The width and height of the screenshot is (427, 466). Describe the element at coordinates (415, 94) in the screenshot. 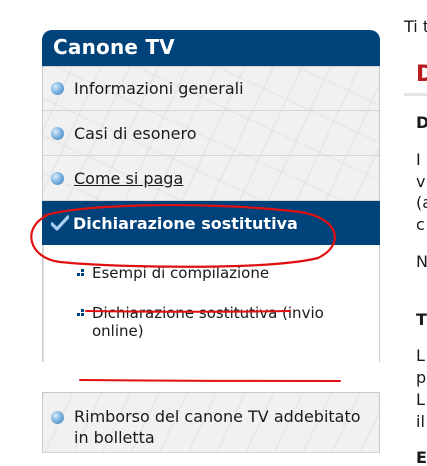

I see `heading-divider` at that location.